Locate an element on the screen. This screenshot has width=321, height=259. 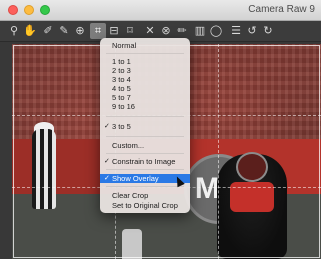
menu-item-normal: Normal is located at coordinates (145, 45).